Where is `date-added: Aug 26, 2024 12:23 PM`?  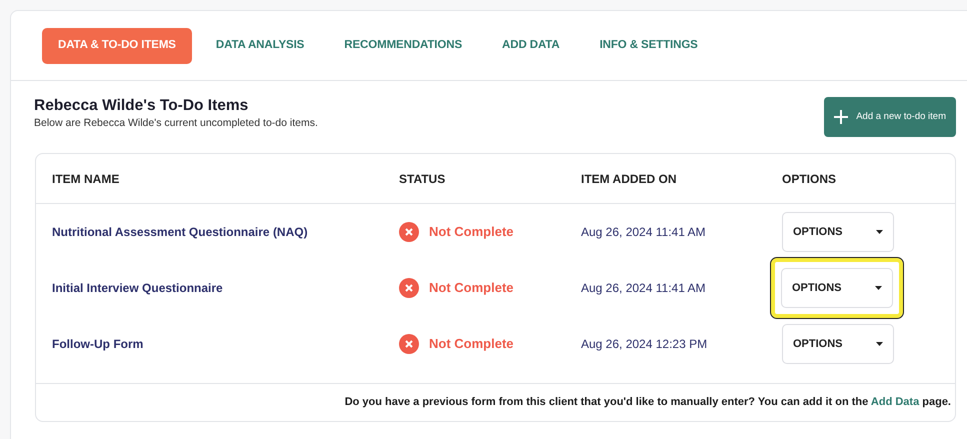 date-added: Aug 26, 2024 12:23 PM is located at coordinates (644, 344).